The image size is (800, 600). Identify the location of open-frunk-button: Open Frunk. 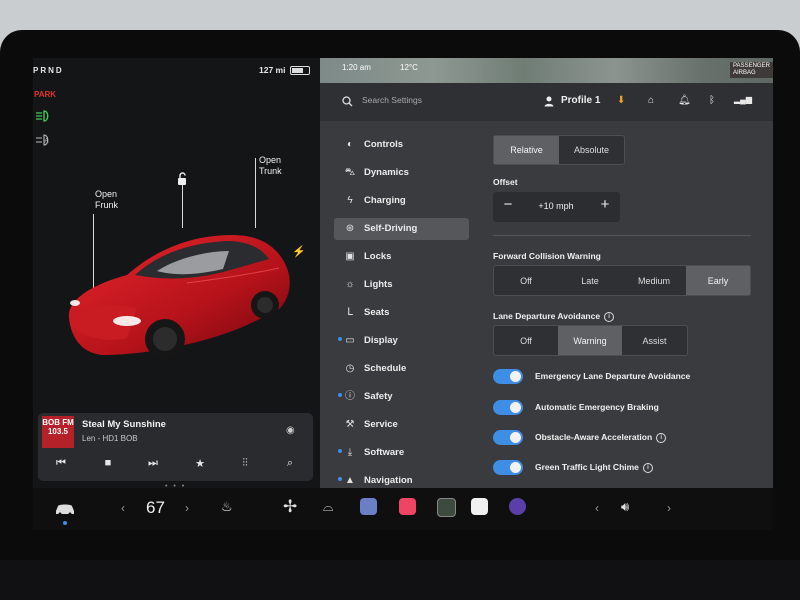
(106, 200).